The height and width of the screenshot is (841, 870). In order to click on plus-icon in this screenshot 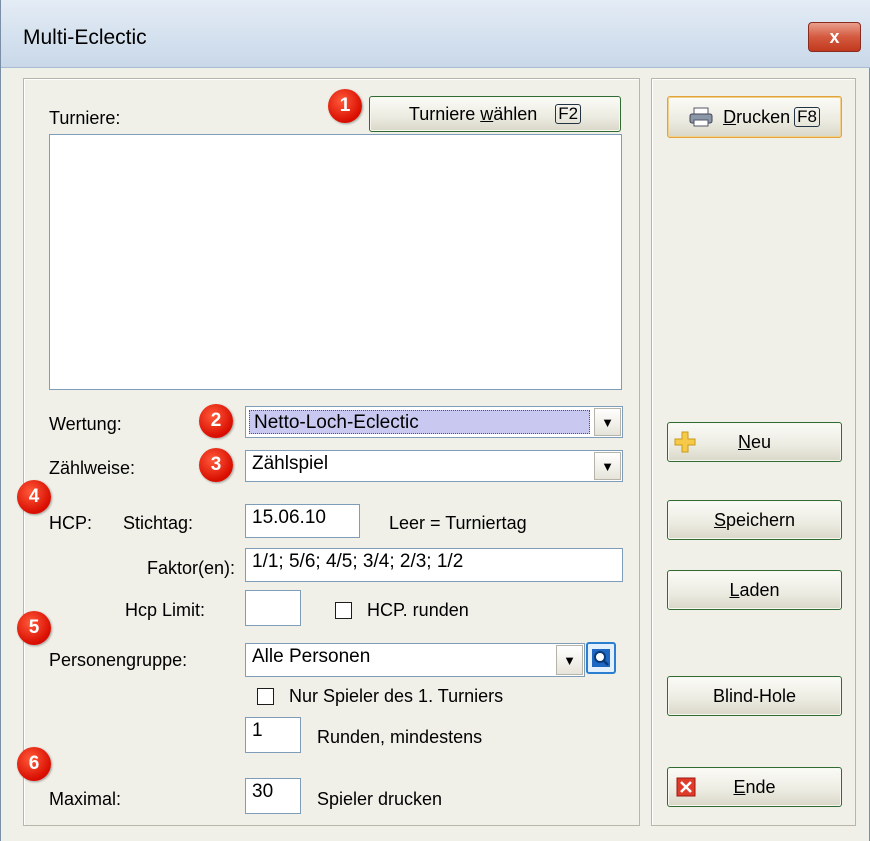, I will do `click(685, 442)`.